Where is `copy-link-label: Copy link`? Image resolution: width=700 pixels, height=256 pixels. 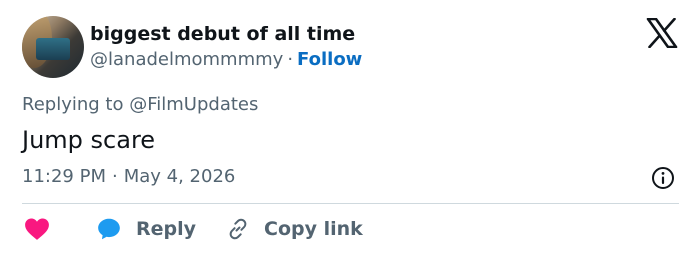
copy-link-label: Copy link is located at coordinates (313, 229).